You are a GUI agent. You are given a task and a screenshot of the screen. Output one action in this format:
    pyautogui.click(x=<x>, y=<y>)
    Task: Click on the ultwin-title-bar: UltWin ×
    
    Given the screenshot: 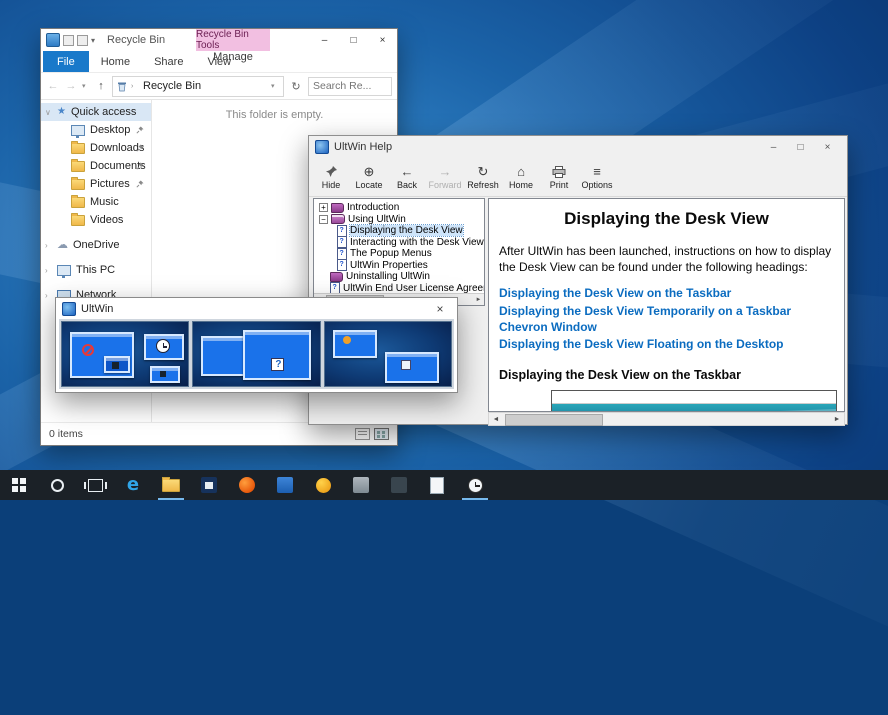 What is the action you would take?
    pyautogui.click(x=256, y=308)
    